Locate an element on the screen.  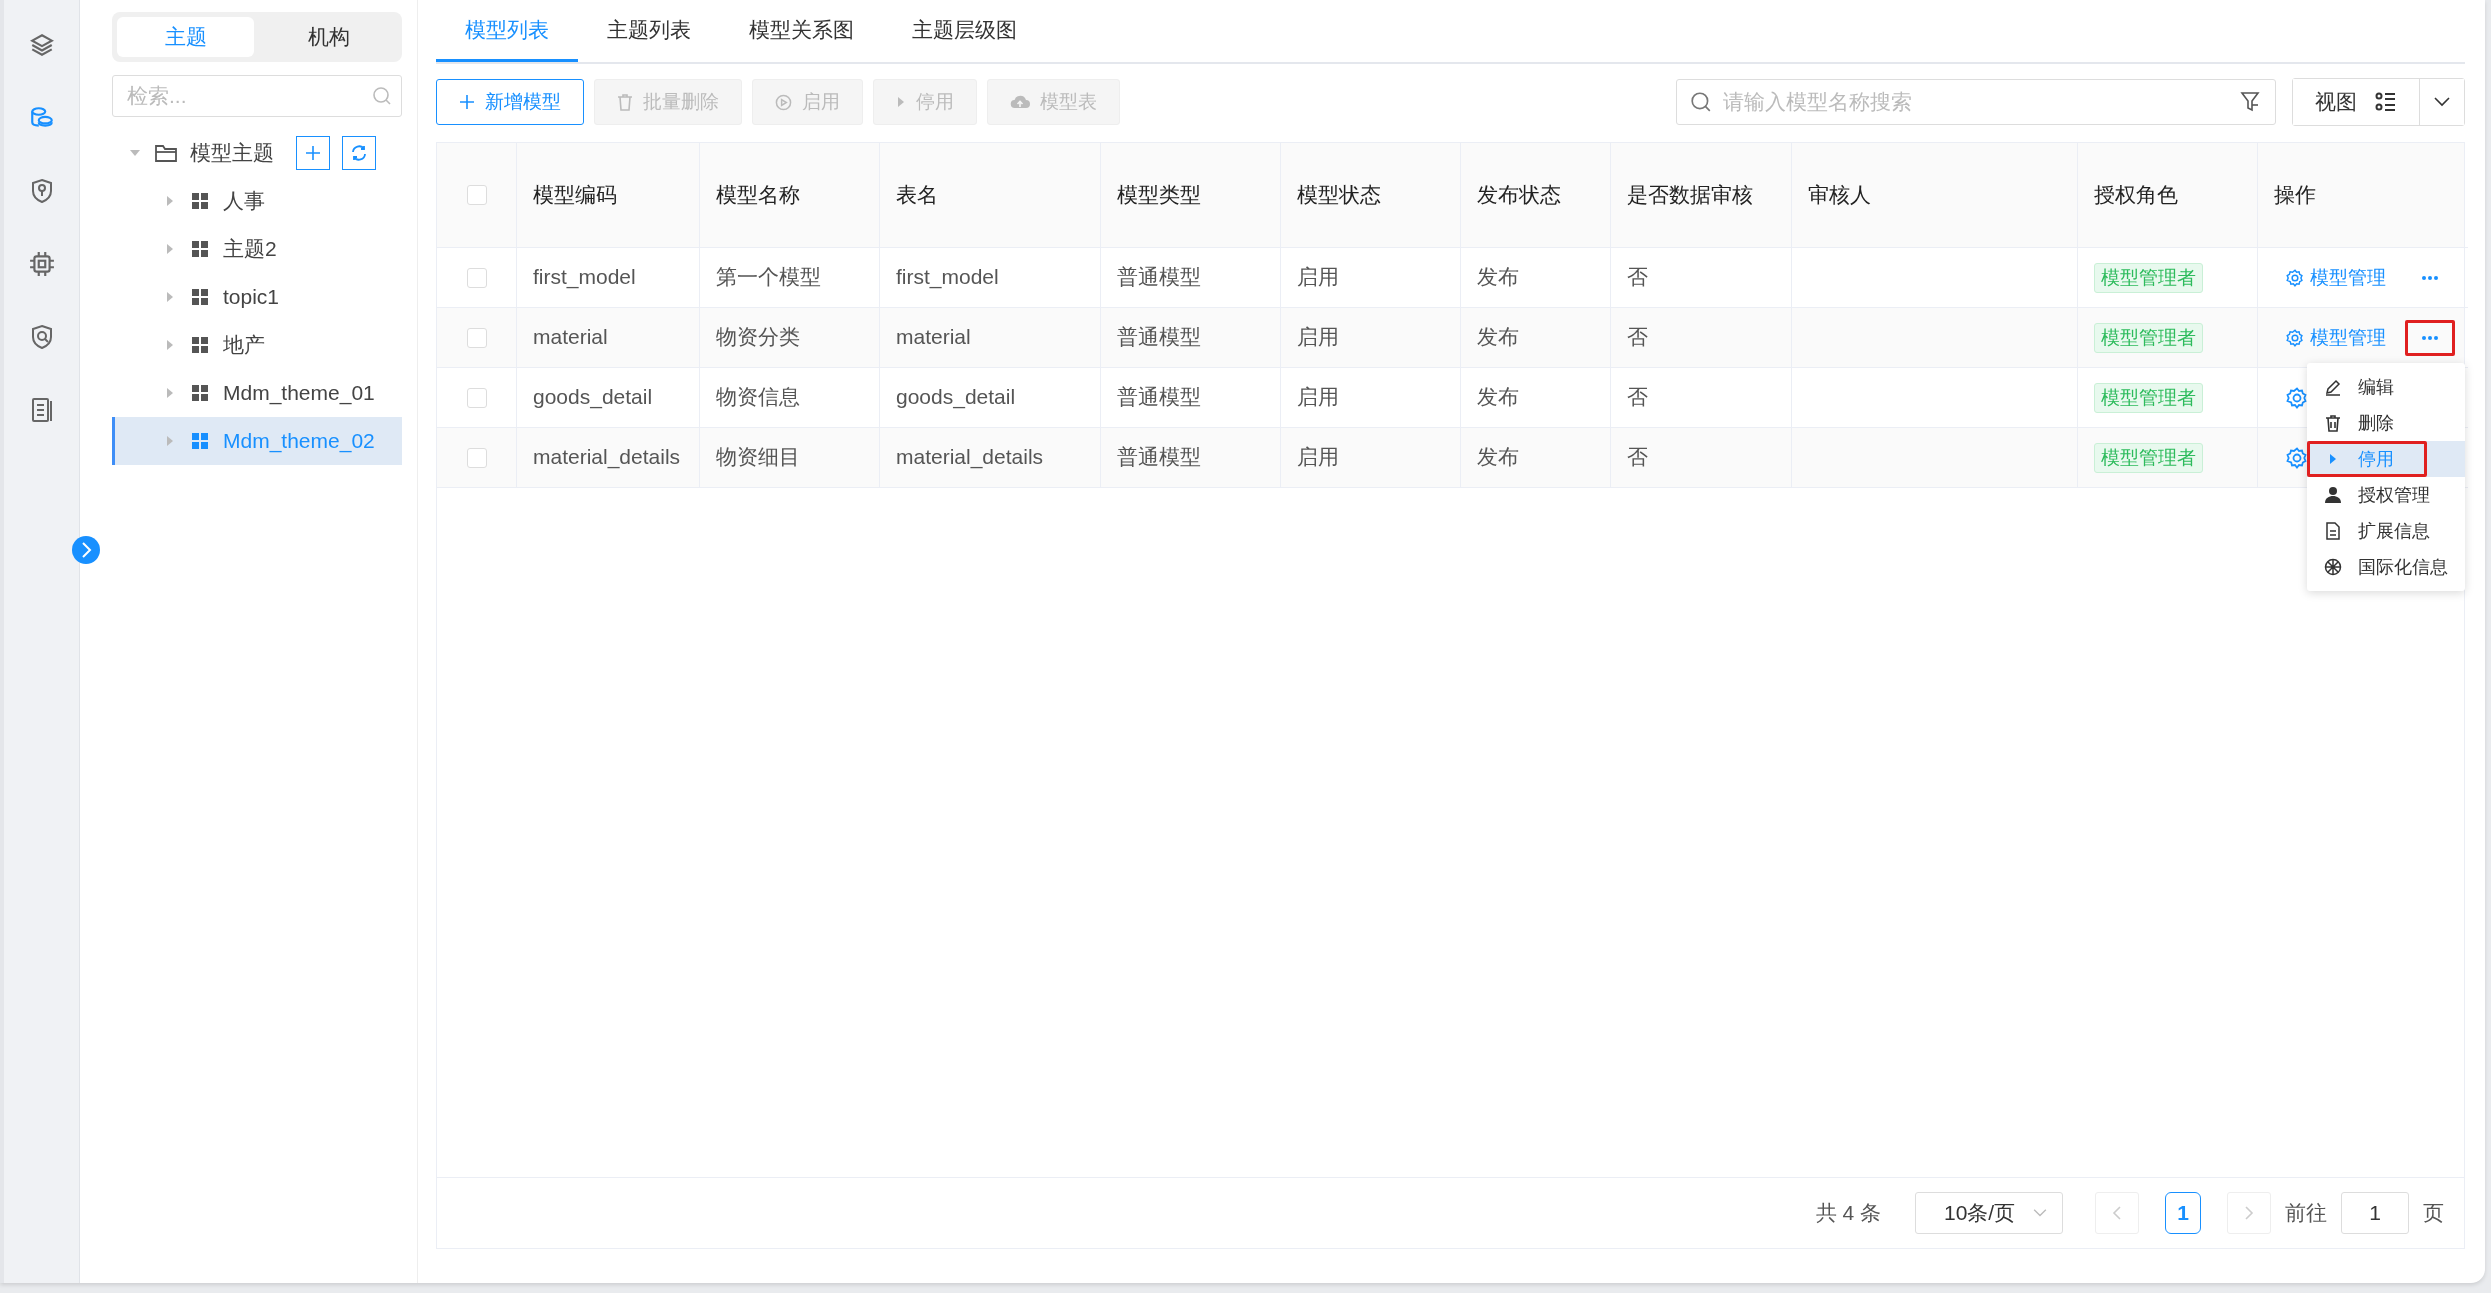
chip-icon is located at coordinates (41, 264).